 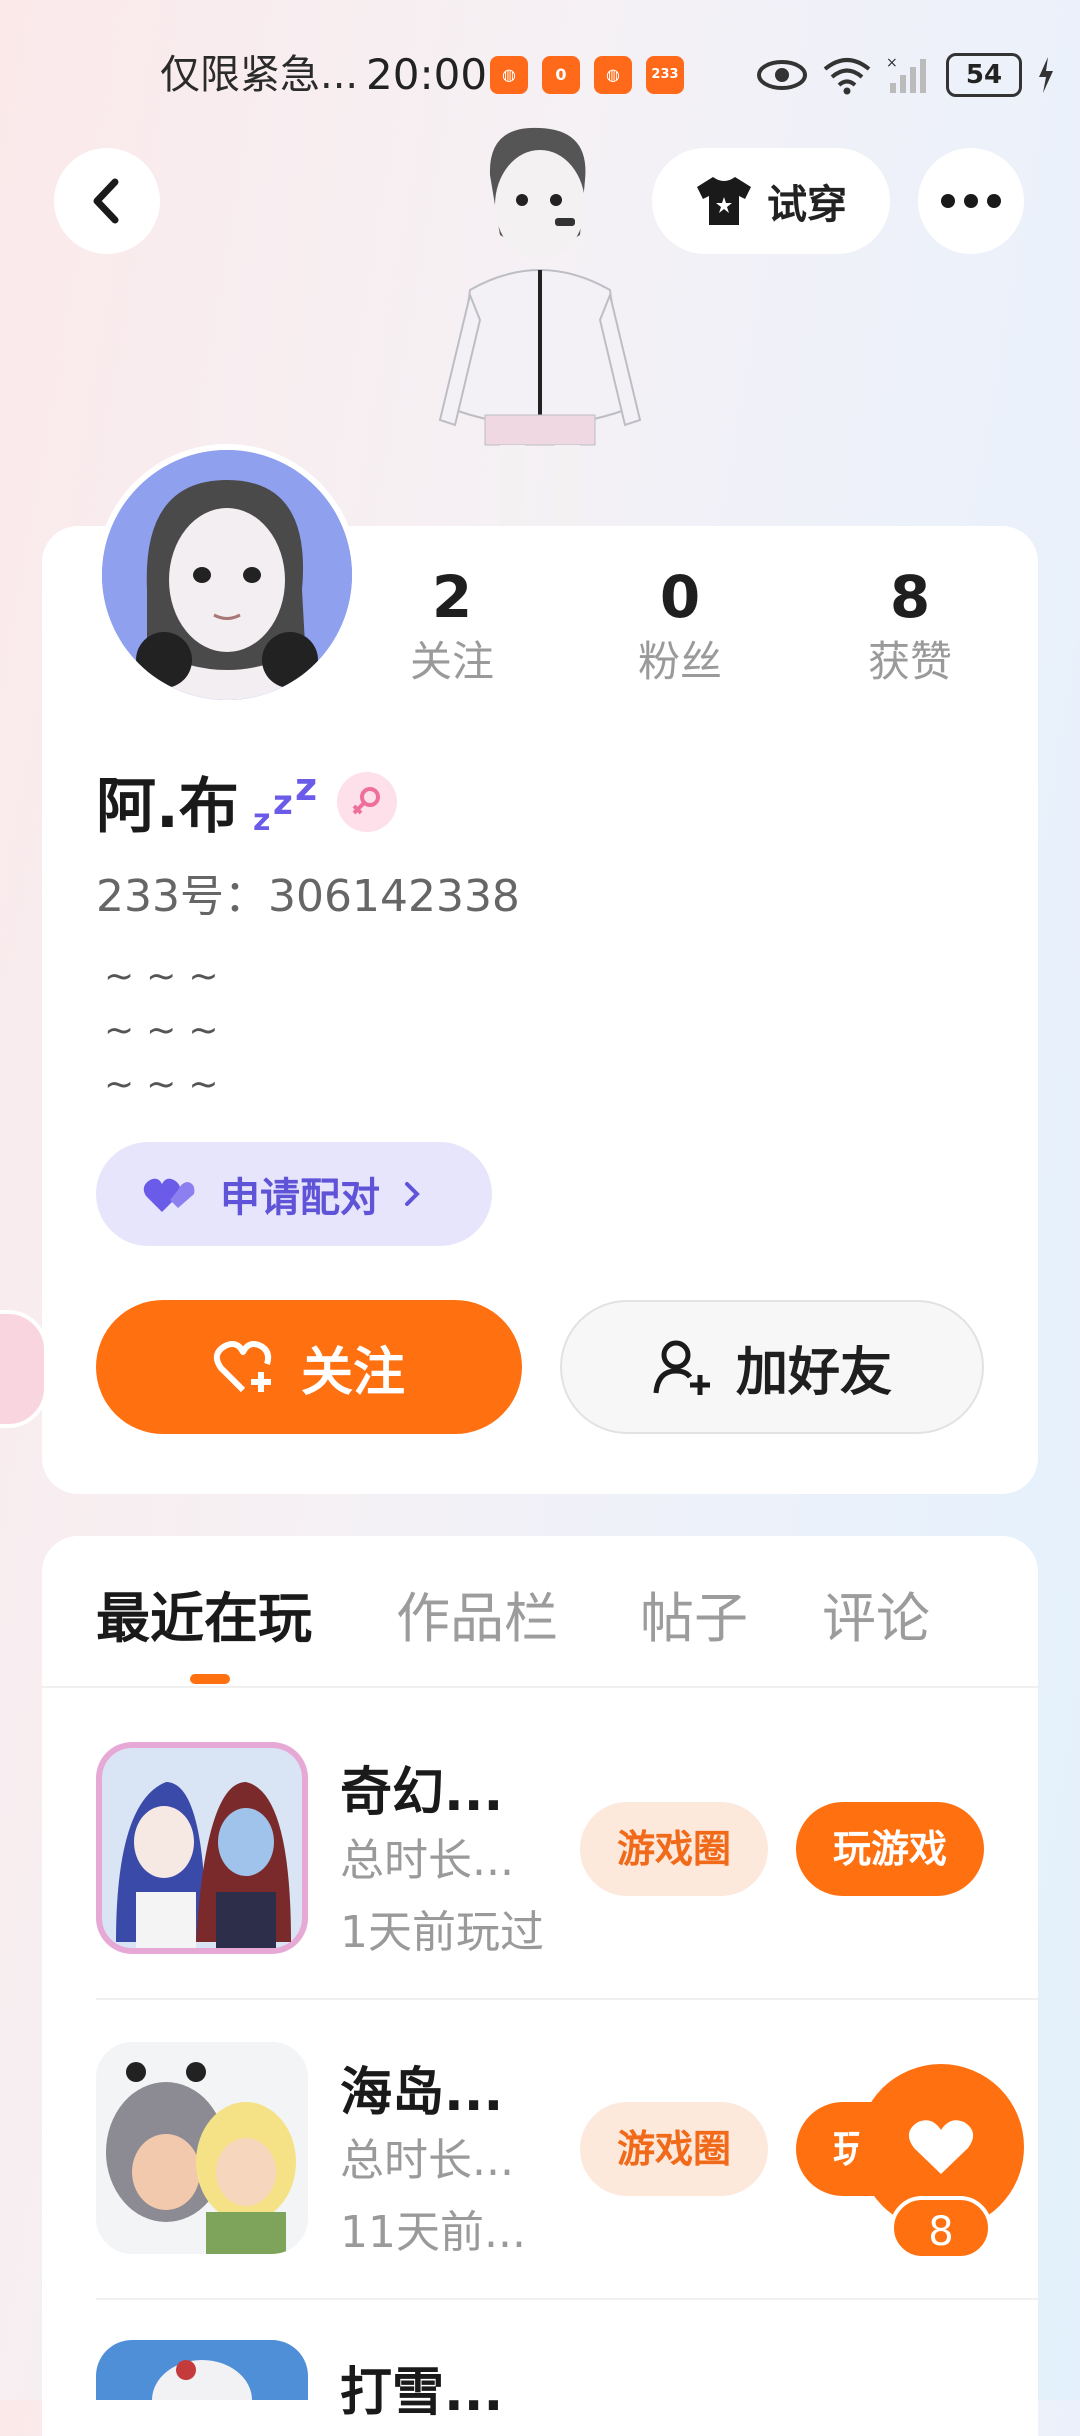 I want to click on like-count-badge: 8, so click(x=941, y=2228).